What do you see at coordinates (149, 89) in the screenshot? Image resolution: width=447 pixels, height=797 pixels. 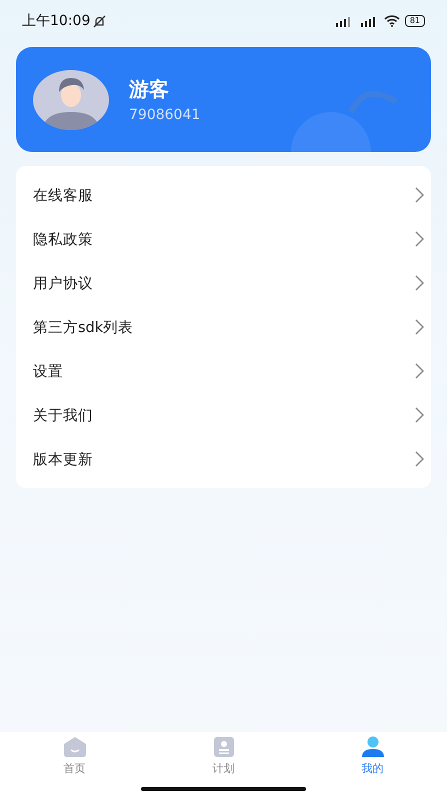 I see `user-name: 游客` at bounding box center [149, 89].